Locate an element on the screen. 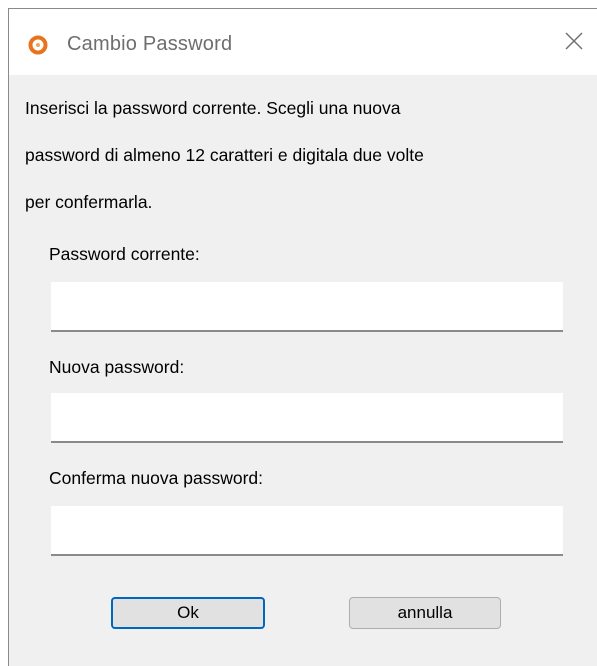  close-icon is located at coordinates (574, 43).